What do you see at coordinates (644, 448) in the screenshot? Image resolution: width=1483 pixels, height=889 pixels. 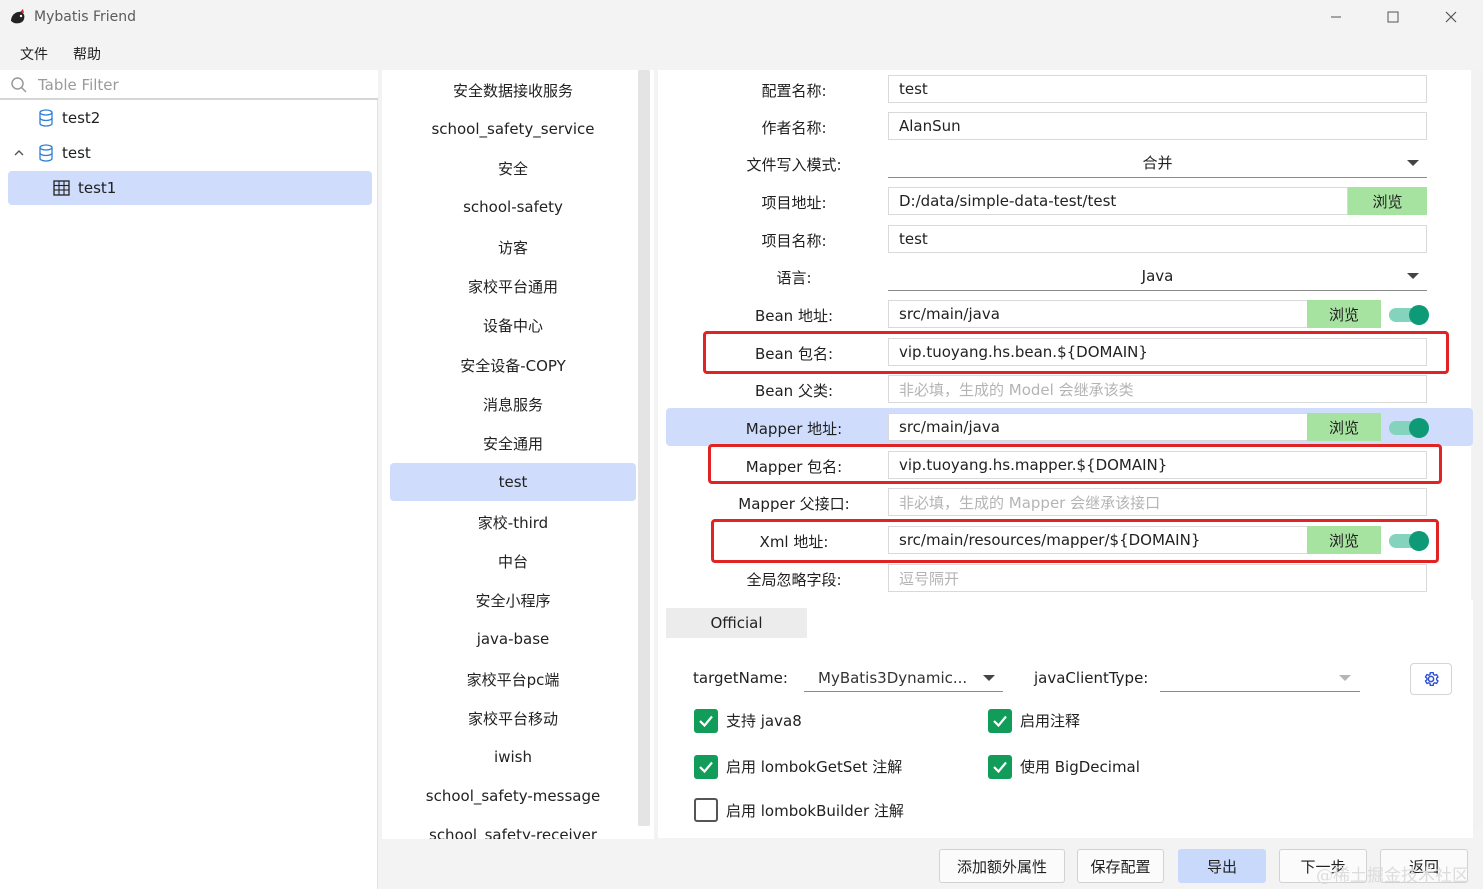 I see `list-scrollbar` at bounding box center [644, 448].